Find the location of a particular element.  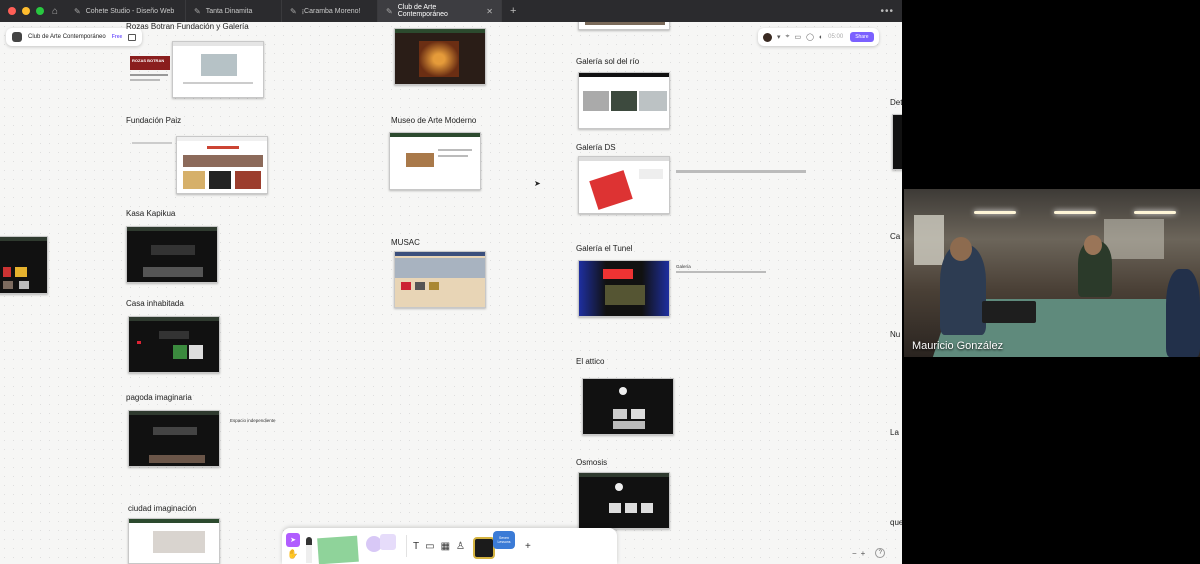

file-menu: Club de Arte Contemporáneo Free is located at coordinates (74, 37).